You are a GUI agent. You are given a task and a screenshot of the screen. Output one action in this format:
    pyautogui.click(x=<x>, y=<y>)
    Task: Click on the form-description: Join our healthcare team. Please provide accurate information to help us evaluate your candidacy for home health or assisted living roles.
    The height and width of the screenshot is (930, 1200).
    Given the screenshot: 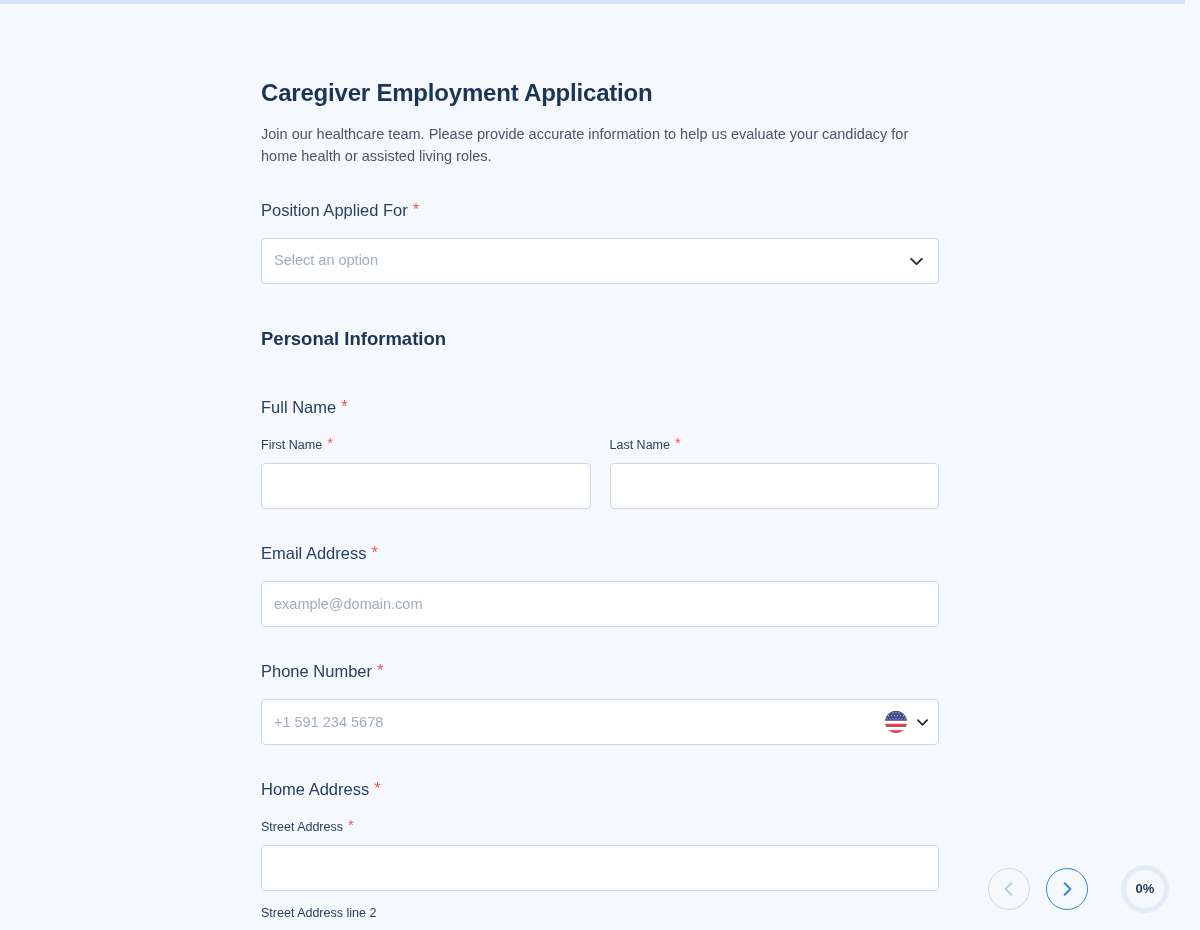 What is the action you would take?
    pyautogui.click(x=585, y=145)
    